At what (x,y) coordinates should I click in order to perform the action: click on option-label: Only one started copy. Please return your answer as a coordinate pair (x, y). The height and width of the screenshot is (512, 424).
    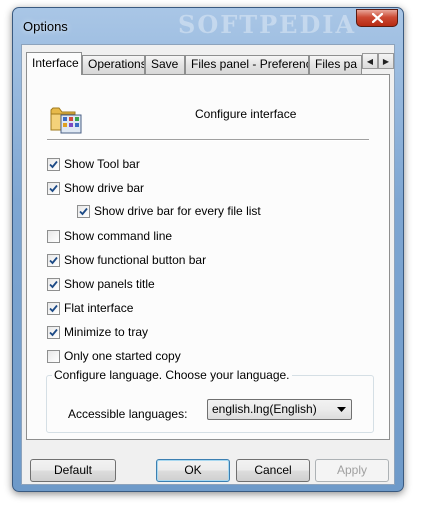
    Looking at the image, I should click on (122, 356).